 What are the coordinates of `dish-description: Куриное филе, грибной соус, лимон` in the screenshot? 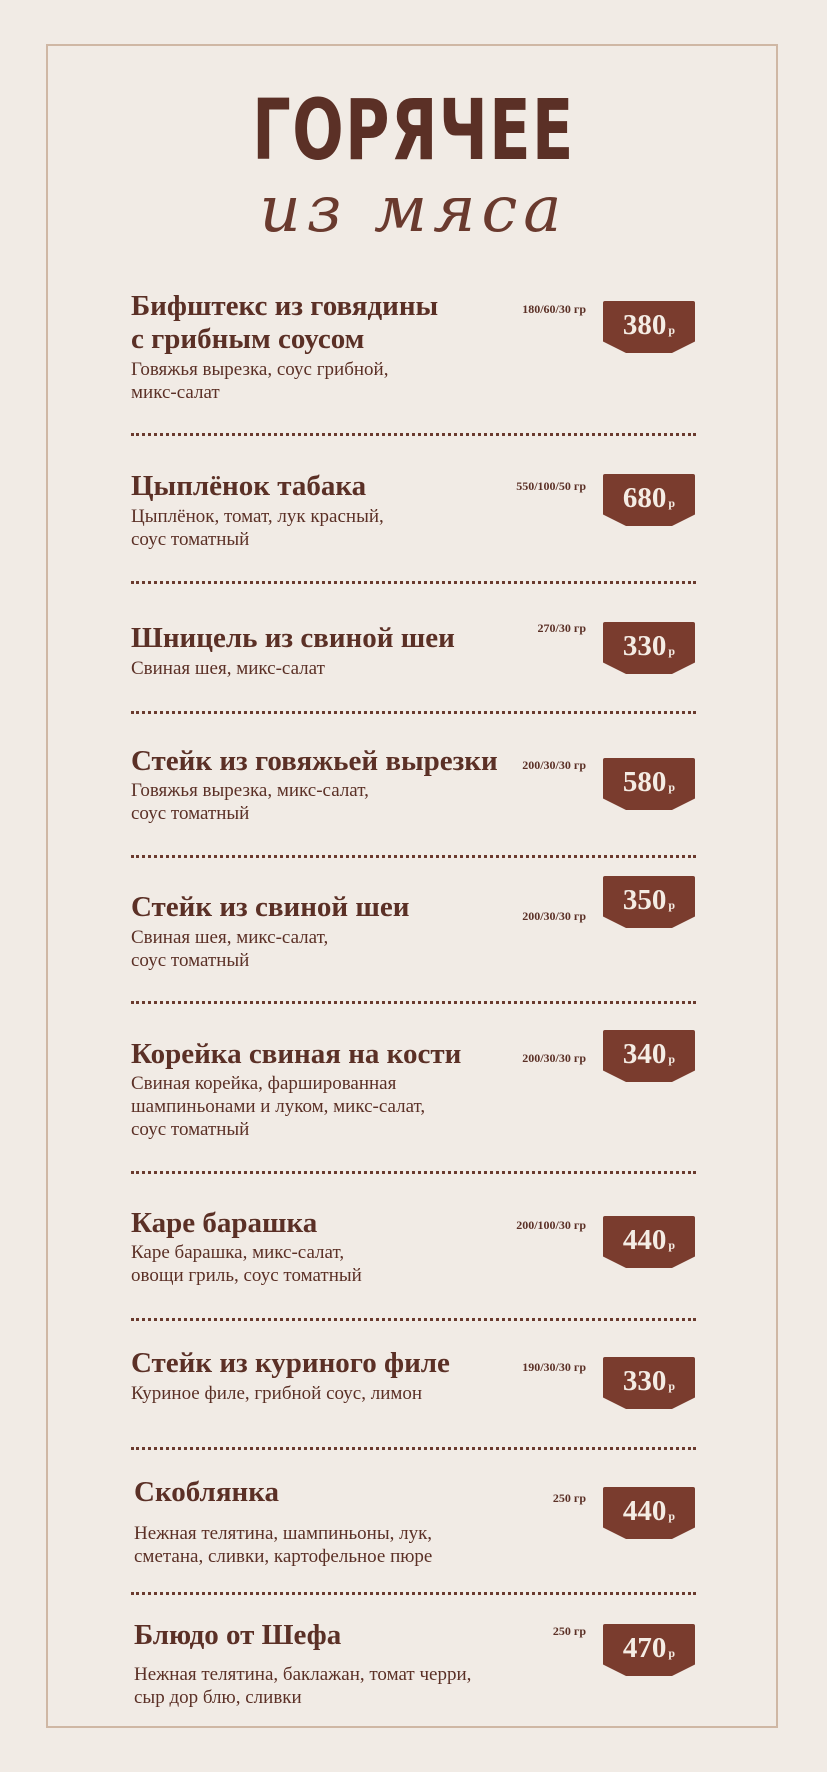 It's located at (277, 1393).